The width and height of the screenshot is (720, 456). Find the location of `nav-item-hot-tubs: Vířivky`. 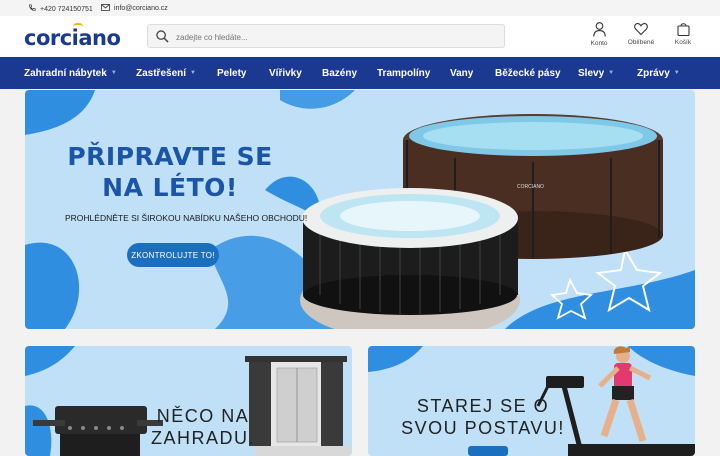

nav-item-hot-tubs: Vířivky is located at coordinates (285, 73).